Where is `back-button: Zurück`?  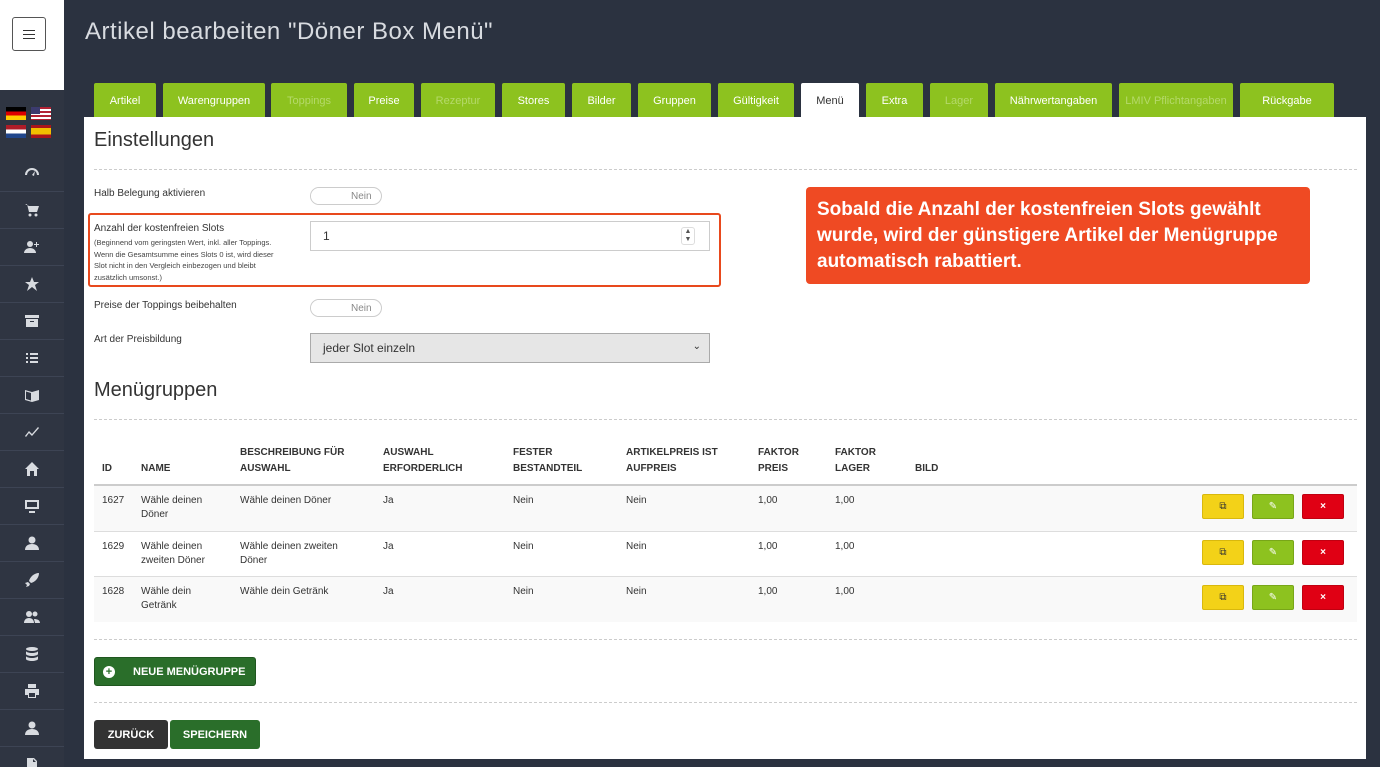
back-button: Zurück is located at coordinates (131, 734).